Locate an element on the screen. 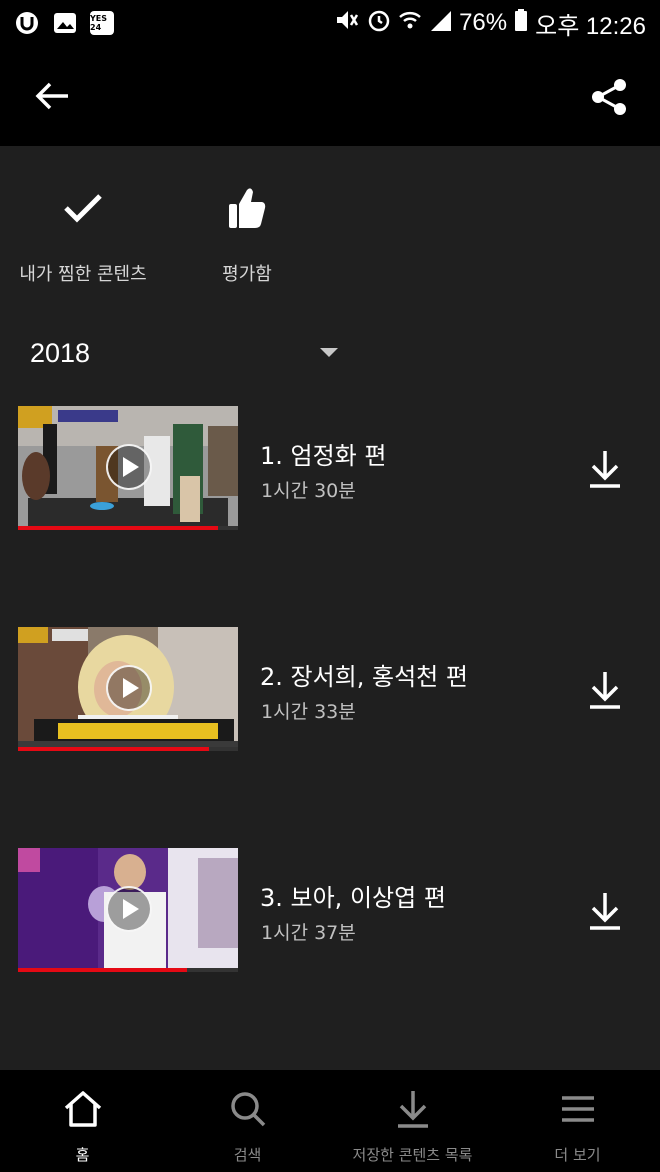 The width and height of the screenshot is (660, 1172). bottom-nav: 홈 검색 저장한 콘텐츠 목록 더 보기 is located at coordinates (330, 1121).